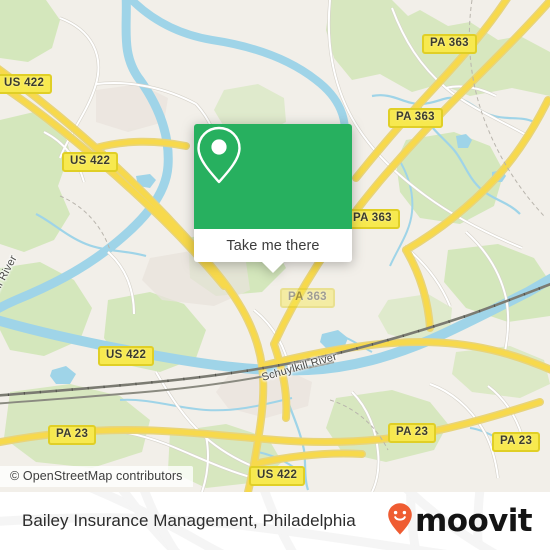 Image resolution: width=550 pixels, height=550 pixels. Describe the element at coordinates (273, 176) in the screenshot. I see `popup-pin-area` at that location.